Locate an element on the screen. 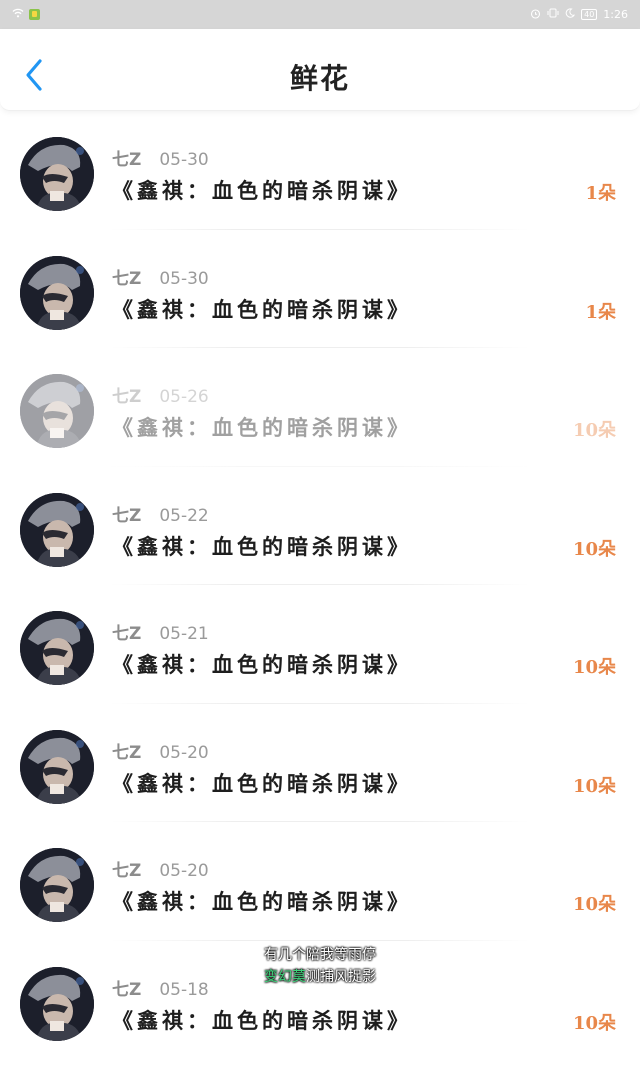 The width and height of the screenshot is (640, 1066). record-date: 05-22 is located at coordinates (184, 515).